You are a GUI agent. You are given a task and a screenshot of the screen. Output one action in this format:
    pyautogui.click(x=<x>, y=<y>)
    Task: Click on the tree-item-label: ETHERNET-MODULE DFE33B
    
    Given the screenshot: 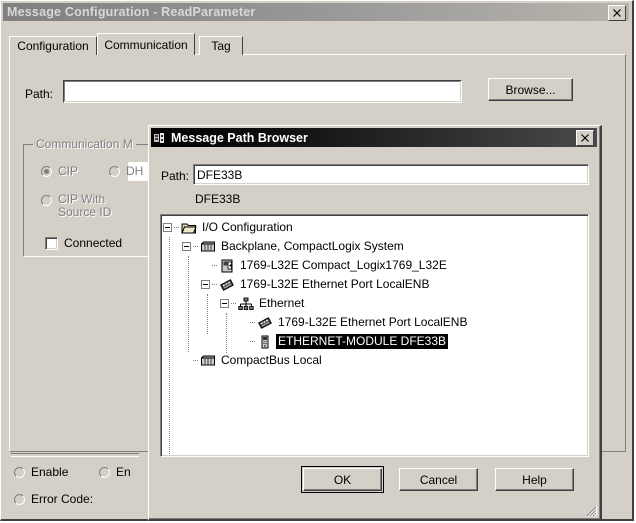 What is the action you would take?
    pyautogui.click(x=362, y=341)
    